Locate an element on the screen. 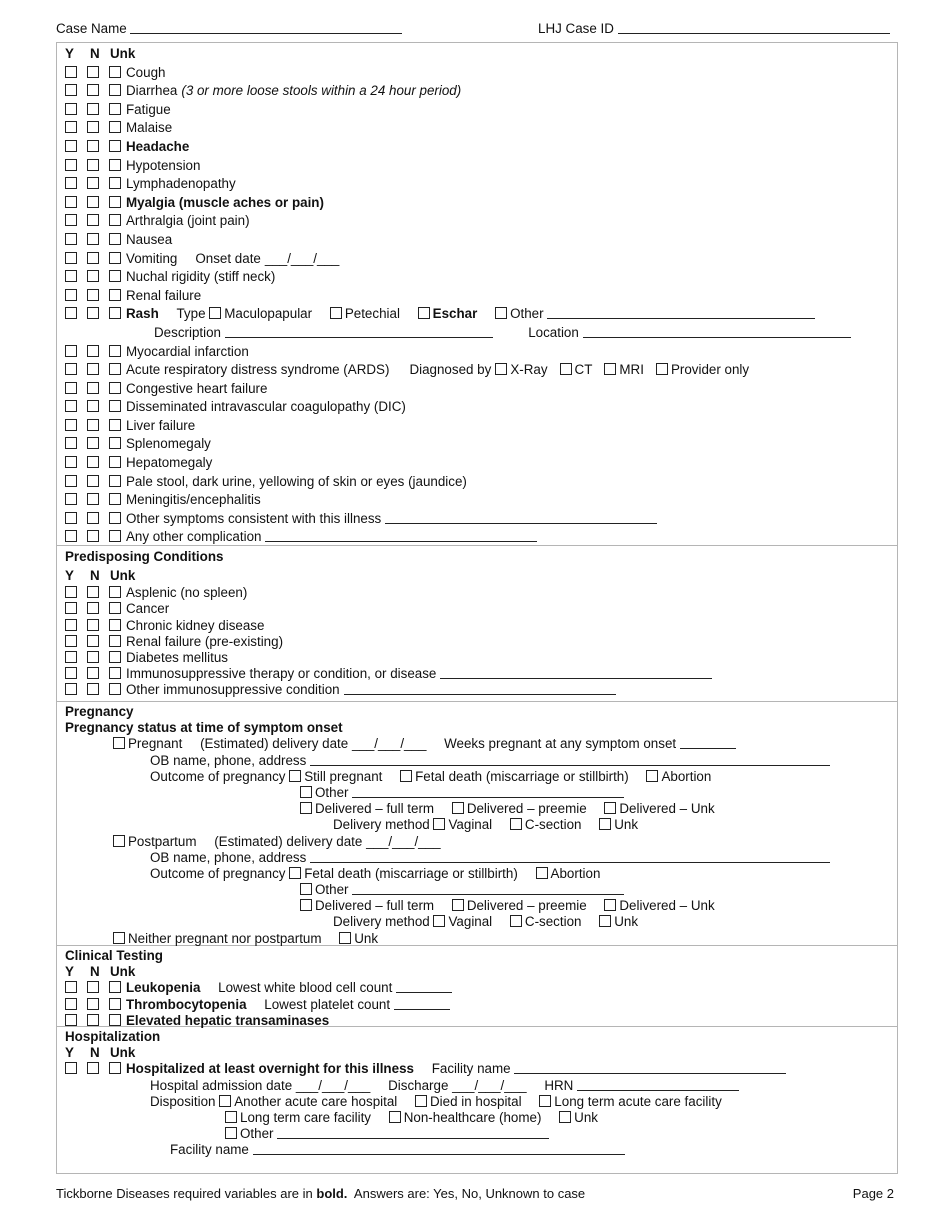 Image resolution: width=950 pixels, height=1230 pixels. case-name-field: Case Name is located at coordinates (229, 28).